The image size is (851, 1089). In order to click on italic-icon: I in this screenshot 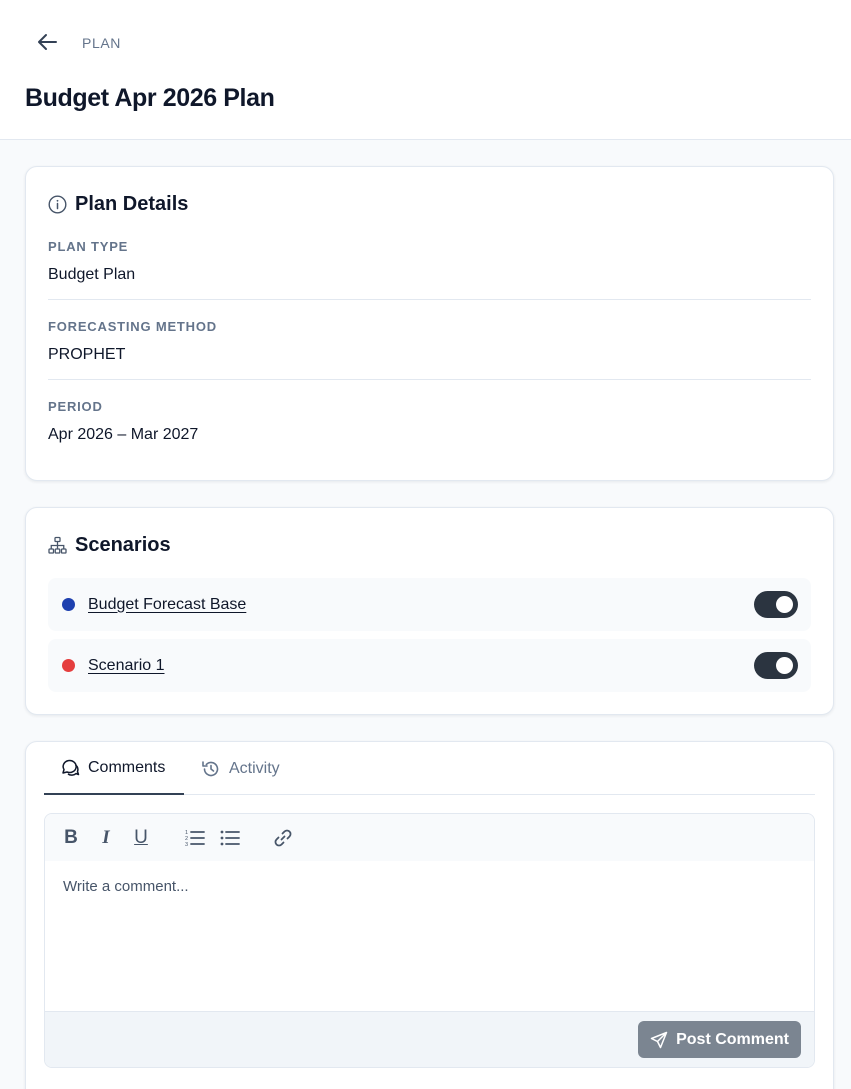, I will do `click(106, 837)`.